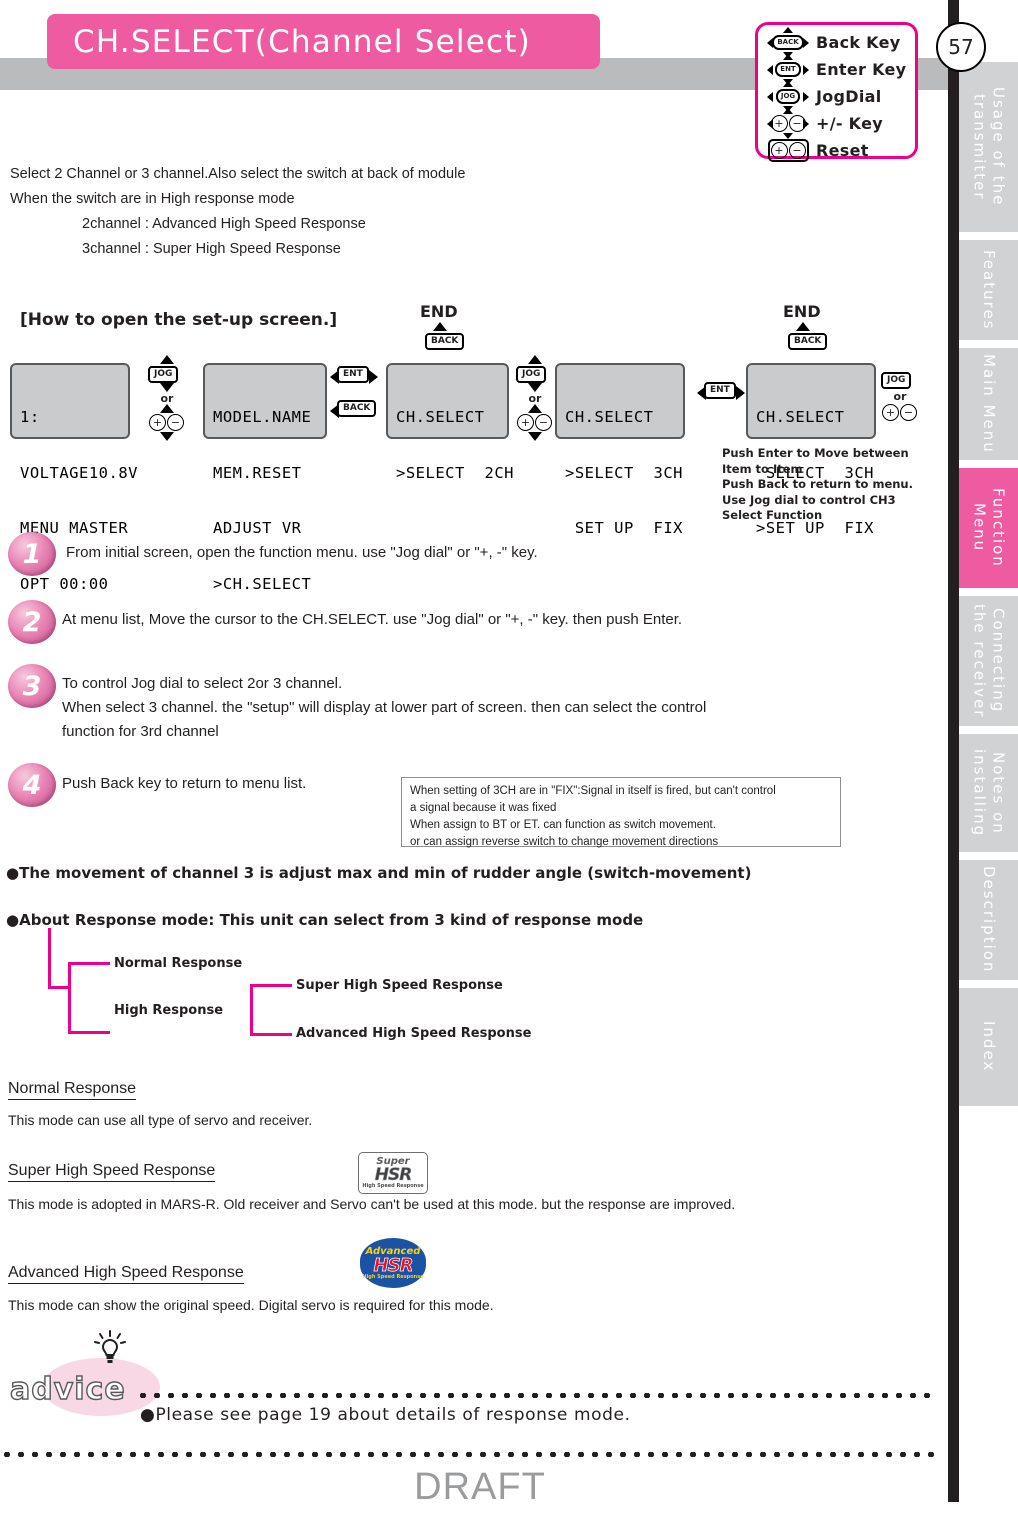 The image size is (1018, 1519). What do you see at coordinates (624, 528) in the screenshot?
I see `lcd-line: SET UP FIX` at bounding box center [624, 528].